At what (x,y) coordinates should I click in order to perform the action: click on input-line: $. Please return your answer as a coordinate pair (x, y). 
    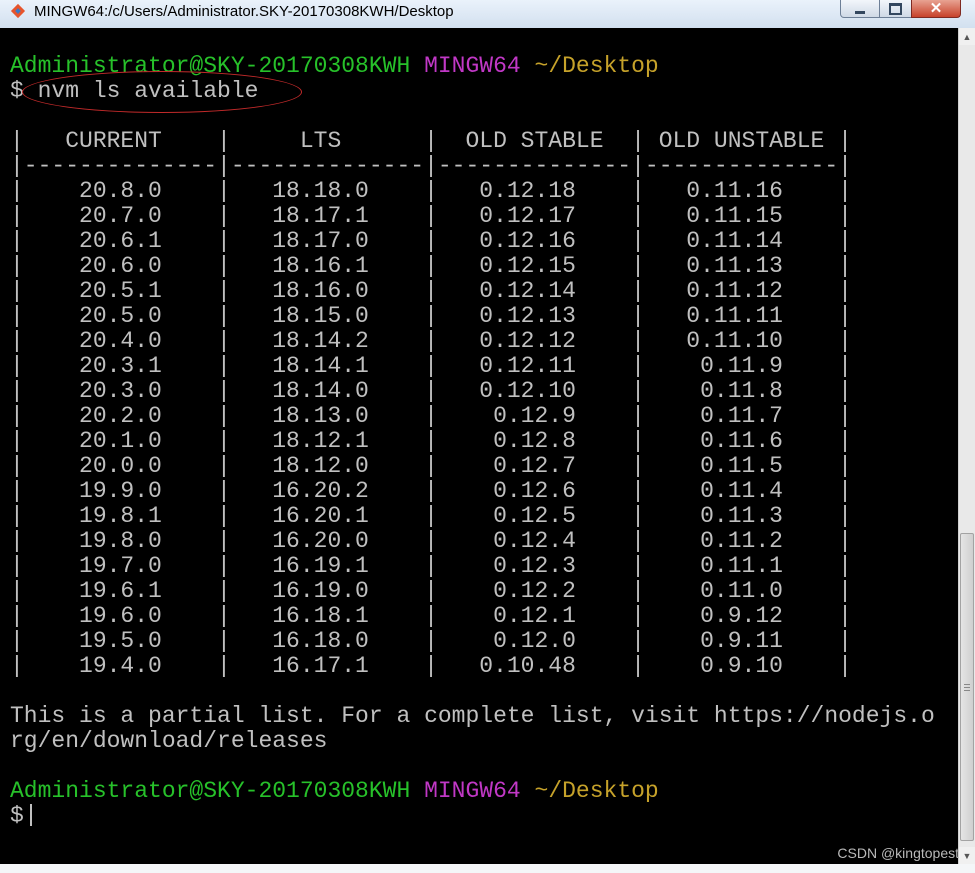
    Looking at the image, I should click on (21, 816).